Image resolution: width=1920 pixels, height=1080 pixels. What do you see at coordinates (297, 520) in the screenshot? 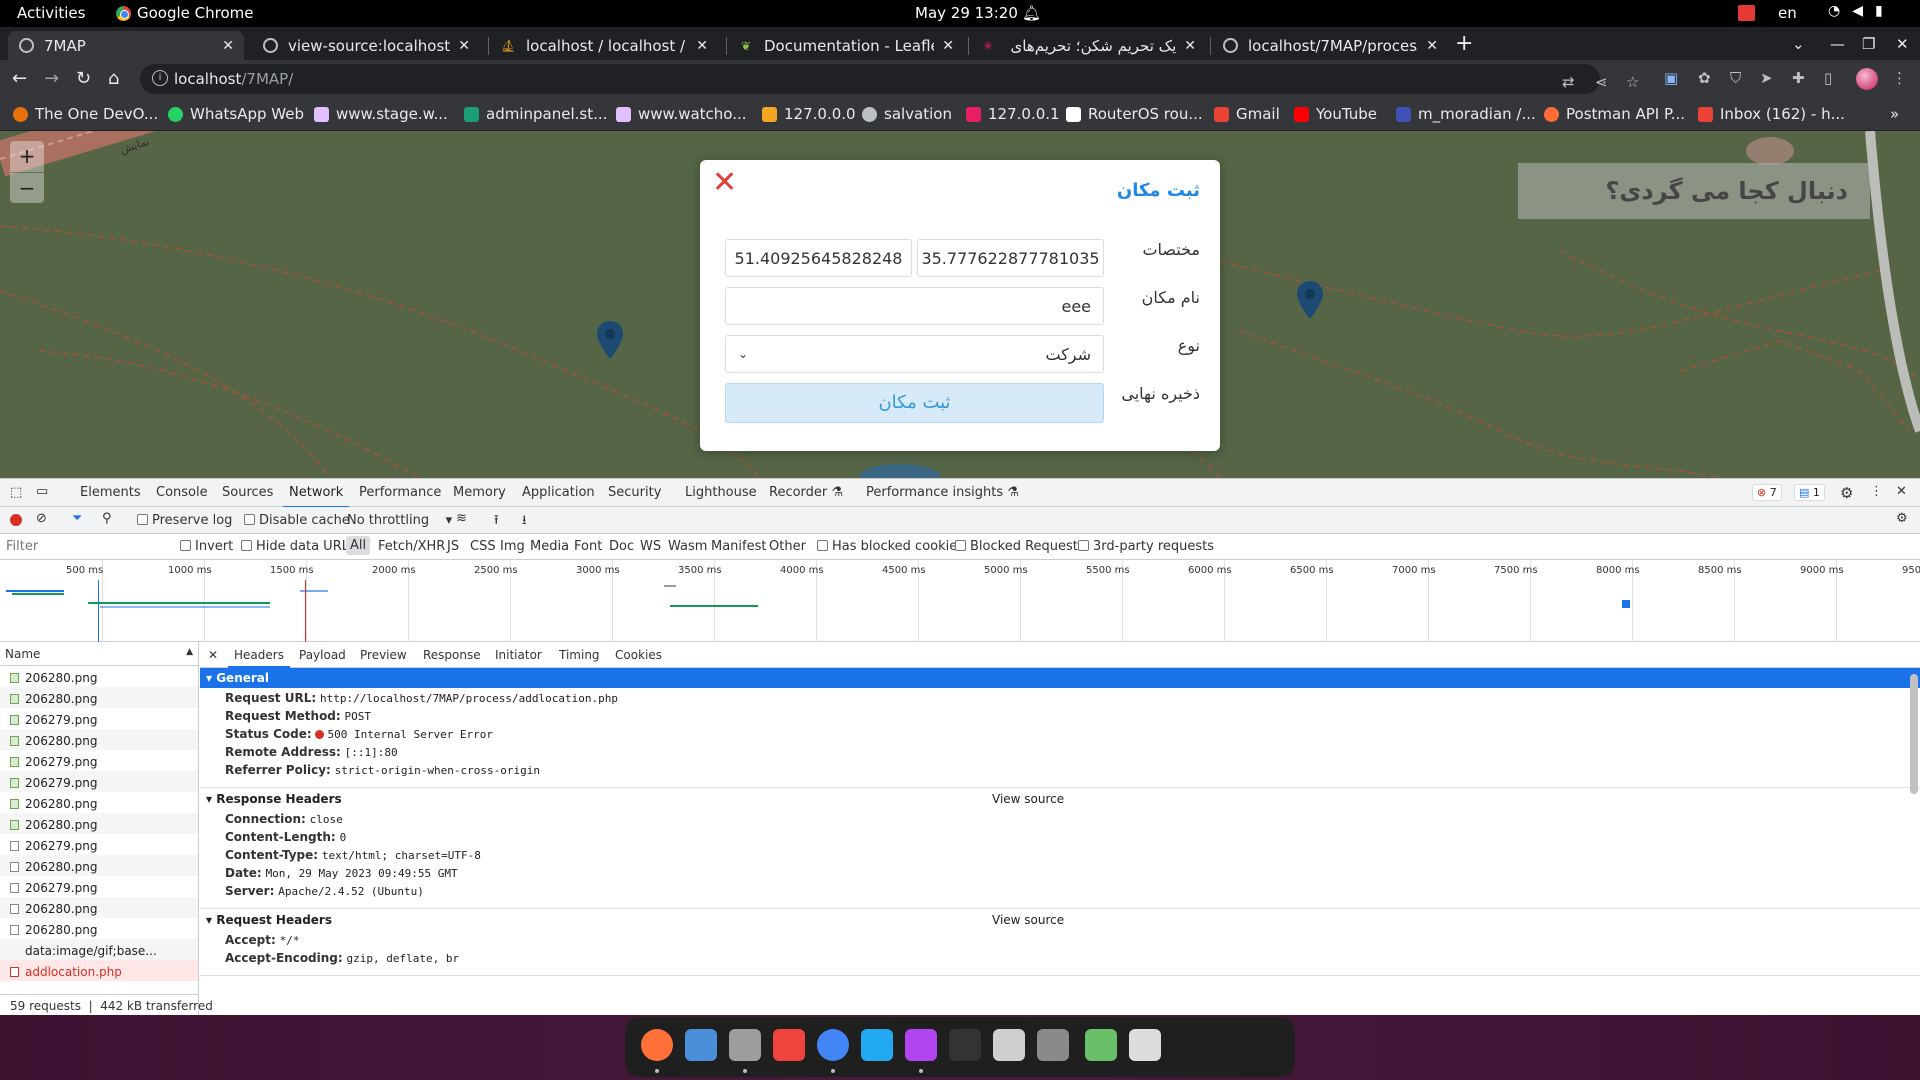
I see `disable-cache-checkbox: Disable cache` at bounding box center [297, 520].